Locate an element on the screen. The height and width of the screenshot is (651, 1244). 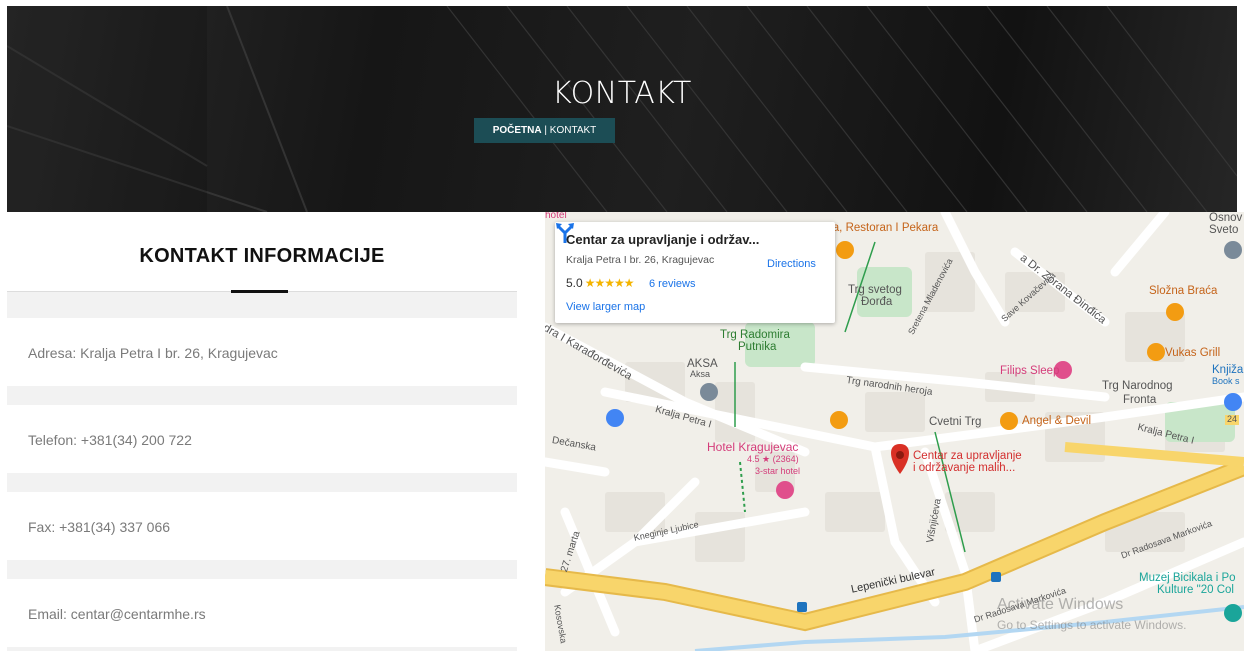
map-label: Putnika is located at coordinates (757, 347).